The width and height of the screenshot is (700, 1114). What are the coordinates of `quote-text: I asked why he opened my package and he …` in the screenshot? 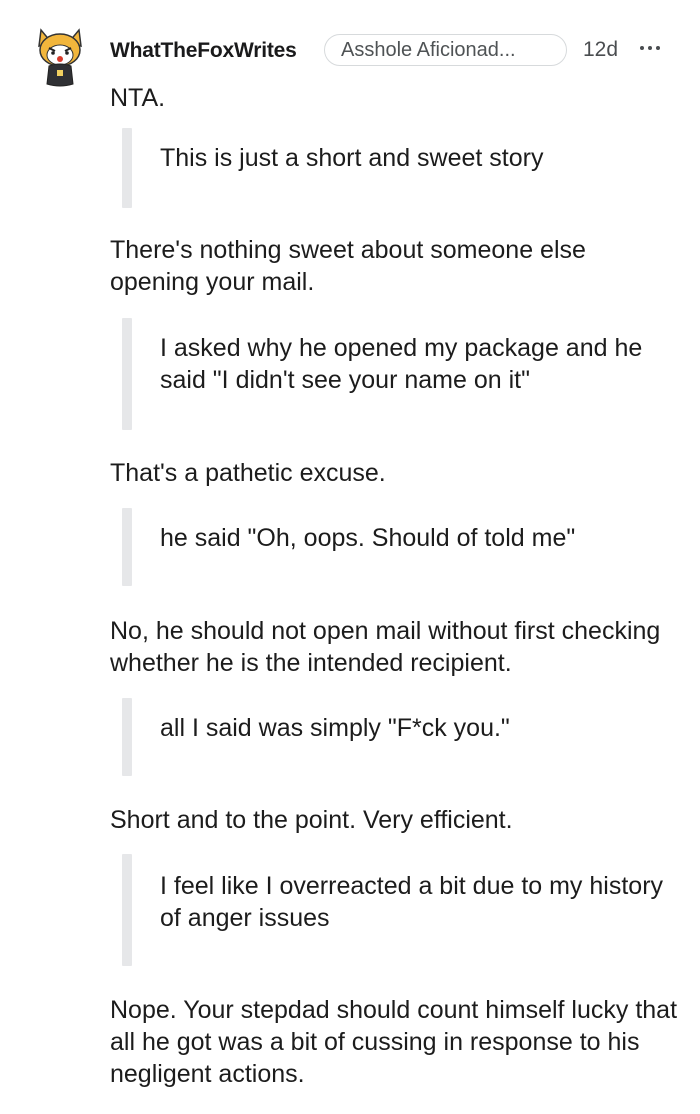 It's located at (401, 364).